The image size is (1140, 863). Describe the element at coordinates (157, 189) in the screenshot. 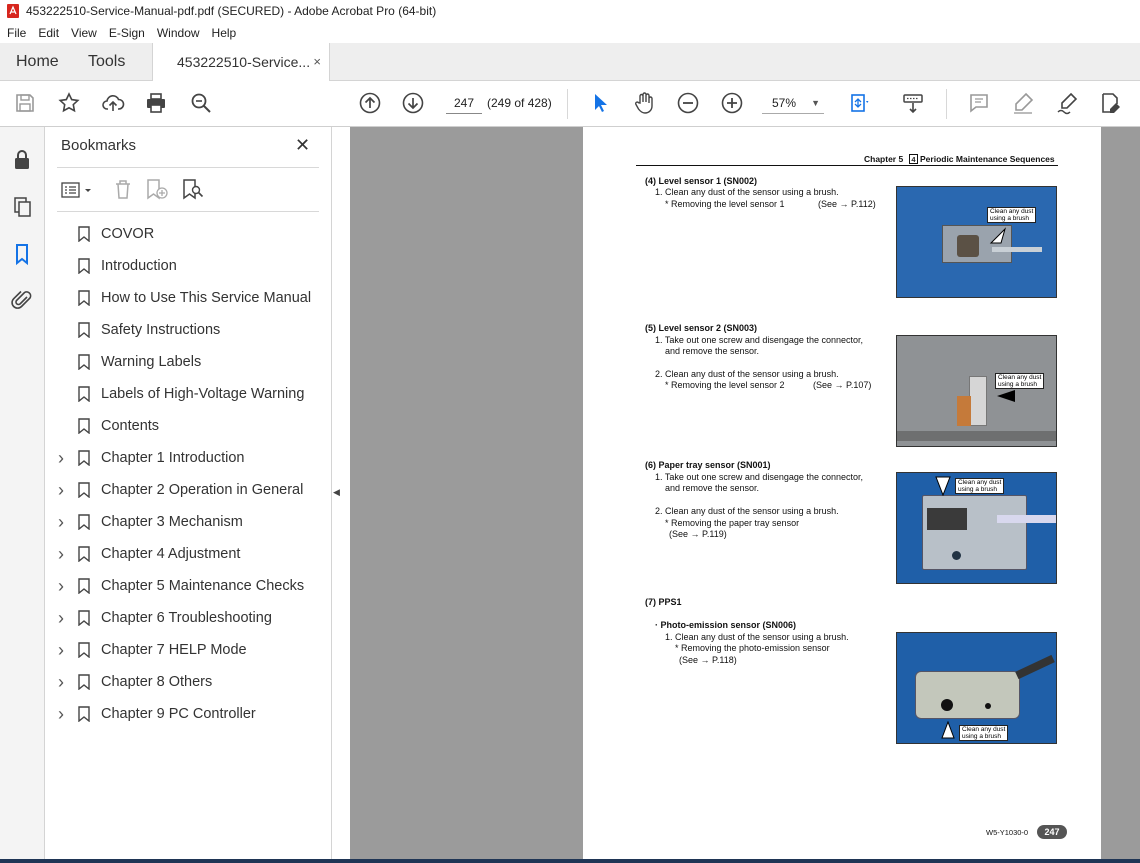

I see `new-bookmark-icon` at that location.